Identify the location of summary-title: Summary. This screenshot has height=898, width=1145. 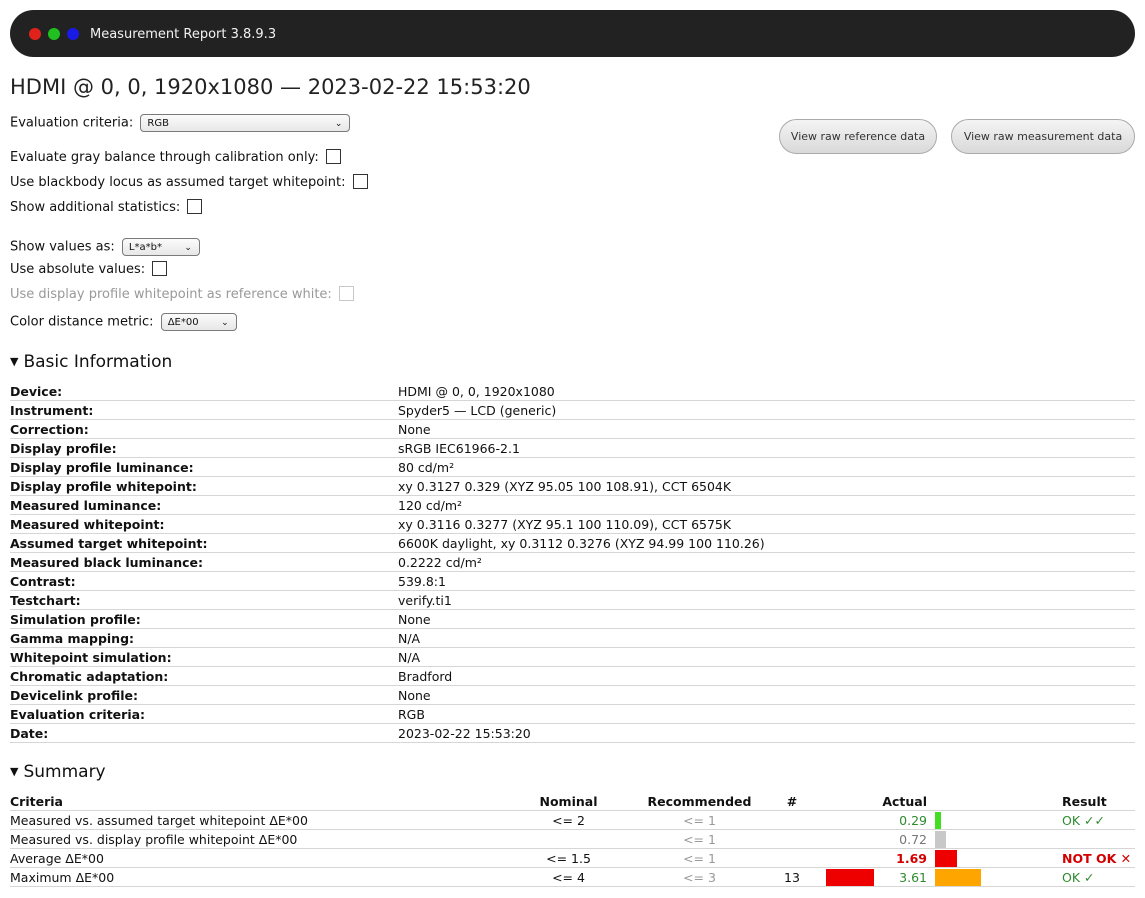
(64, 772).